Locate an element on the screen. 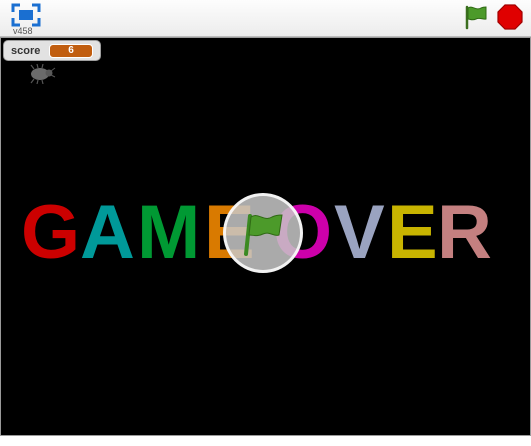 This screenshot has width=531, height=446. game-over-letter: A is located at coordinates (107, 232).